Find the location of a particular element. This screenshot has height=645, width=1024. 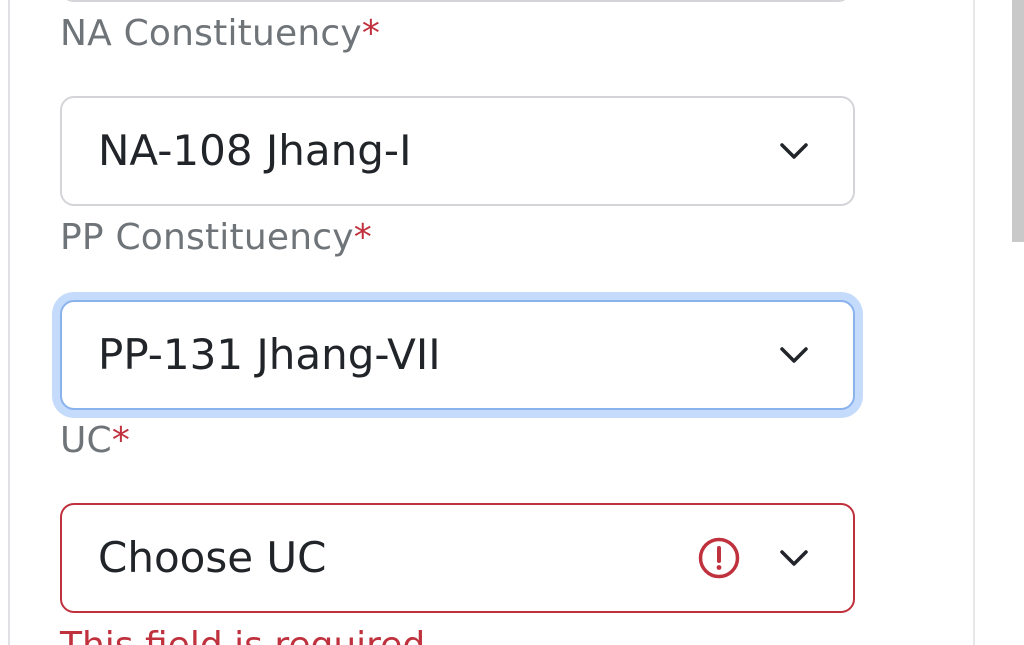

uc-label: UC* is located at coordinates (95, 441).